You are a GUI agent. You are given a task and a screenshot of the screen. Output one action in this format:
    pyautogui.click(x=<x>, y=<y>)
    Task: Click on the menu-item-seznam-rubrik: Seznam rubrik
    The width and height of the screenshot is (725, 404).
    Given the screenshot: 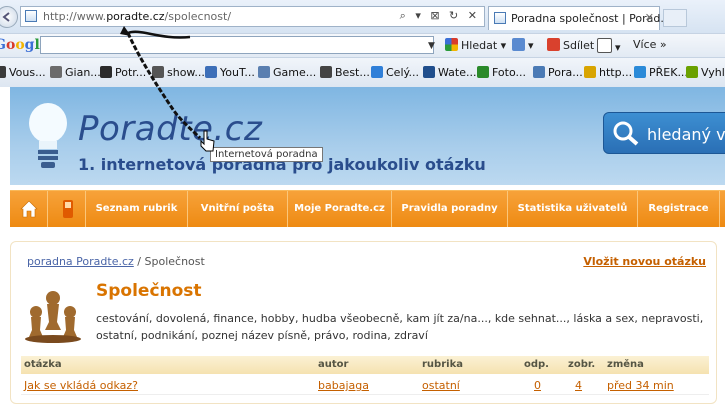 What is the action you would take?
    pyautogui.click(x=137, y=209)
    